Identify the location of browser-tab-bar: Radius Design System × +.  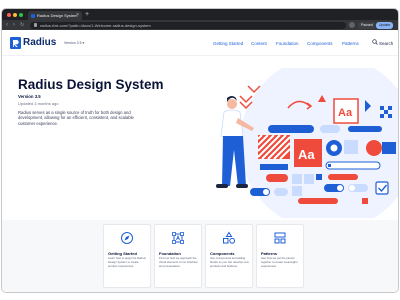
(200, 14).